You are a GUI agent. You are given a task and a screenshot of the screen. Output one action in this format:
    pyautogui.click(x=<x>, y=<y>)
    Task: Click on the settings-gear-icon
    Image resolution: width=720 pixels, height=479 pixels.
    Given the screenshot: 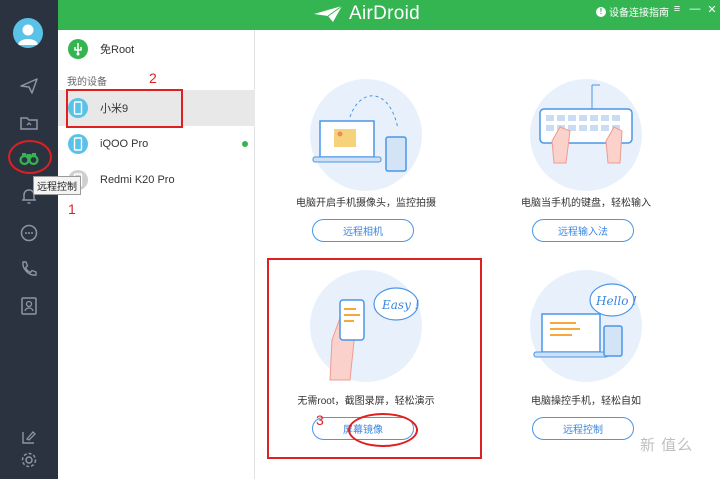 What is the action you would take?
    pyautogui.click(x=29, y=460)
    